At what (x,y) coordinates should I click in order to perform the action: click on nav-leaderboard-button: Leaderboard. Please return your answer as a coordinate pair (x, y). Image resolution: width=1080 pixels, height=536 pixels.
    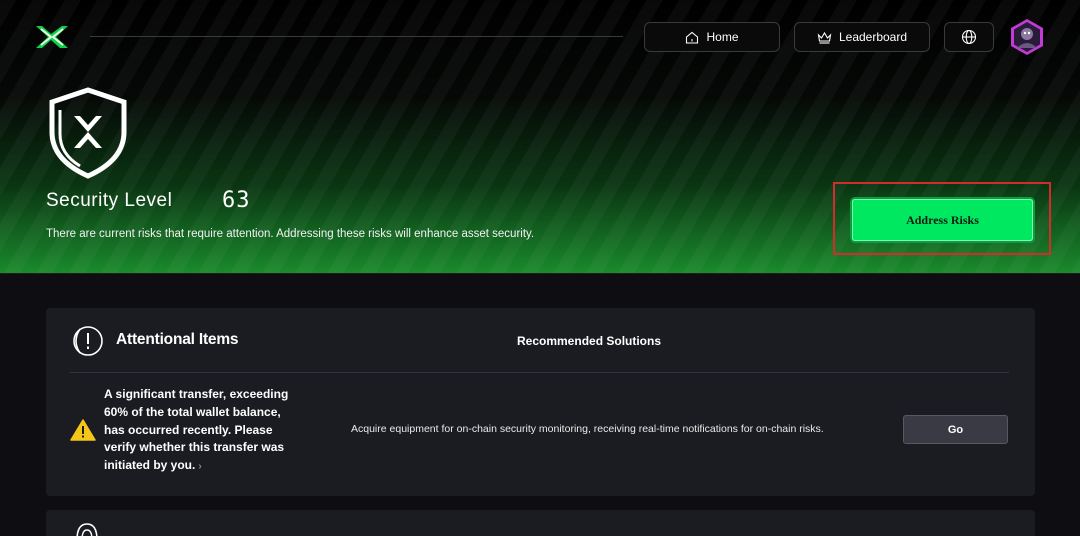
    Looking at the image, I should click on (862, 37).